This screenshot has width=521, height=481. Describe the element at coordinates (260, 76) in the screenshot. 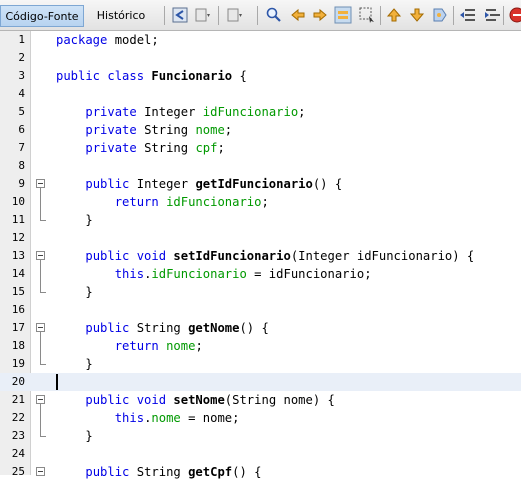

I see `code-line: 3 public class Funcionario {` at that location.